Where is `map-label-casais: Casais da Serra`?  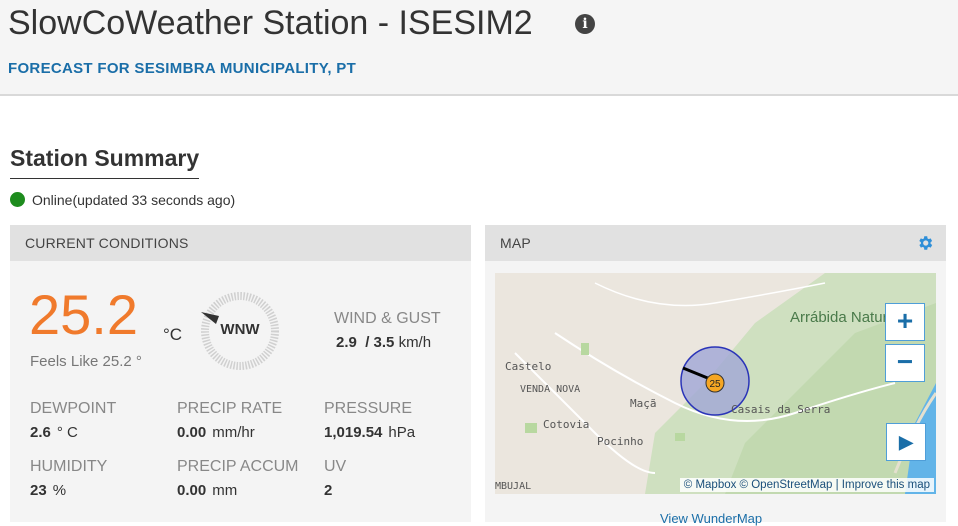 map-label-casais: Casais da Serra is located at coordinates (781, 409).